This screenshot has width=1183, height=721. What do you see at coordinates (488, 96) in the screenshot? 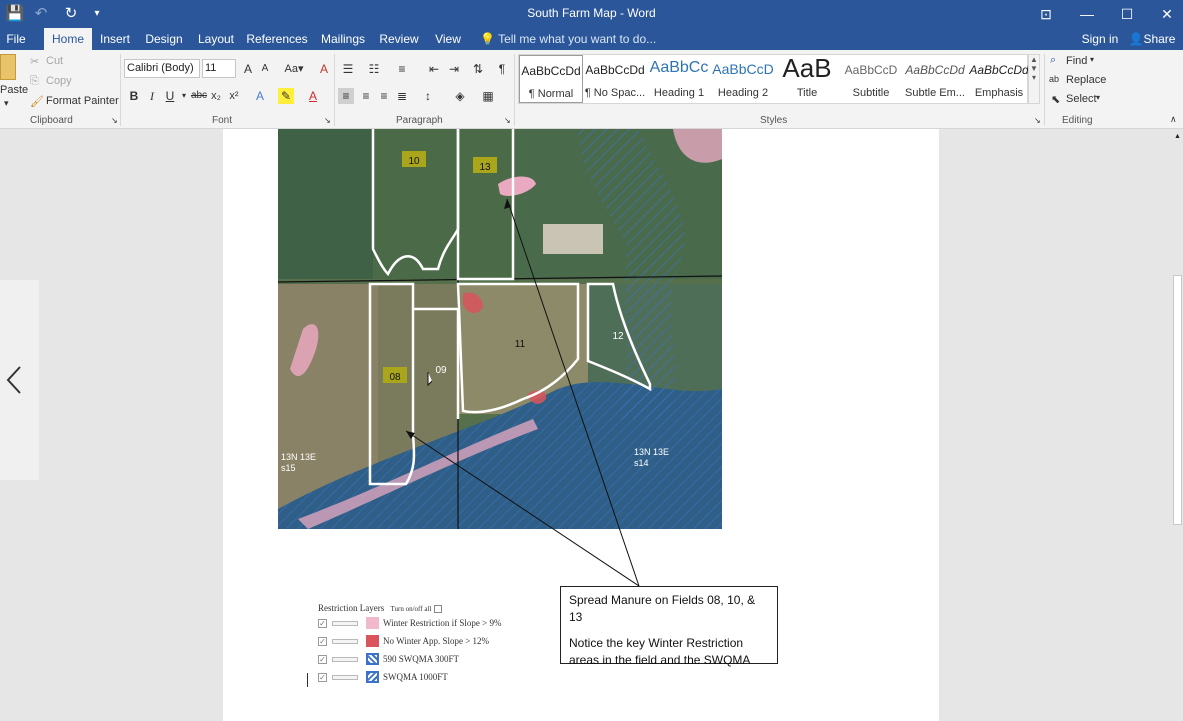
I see `borders-icon: ▦` at bounding box center [488, 96].